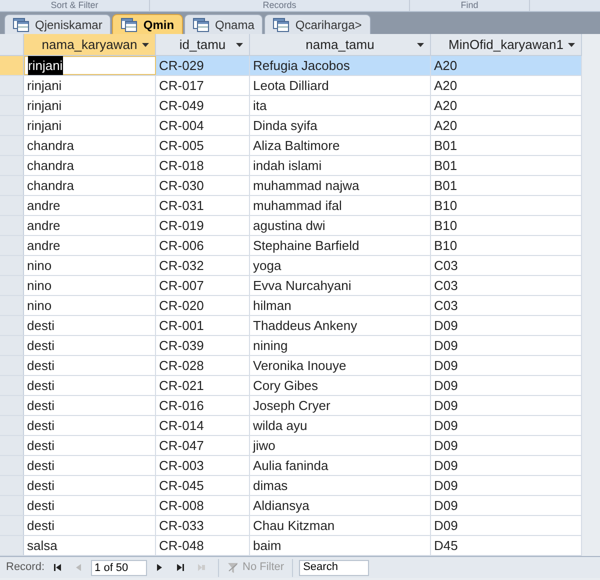 The image size is (600, 580). What do you see at coordinates (90, 165) in the screenshot?
I see `table-cell: chandra` at bounding box center [90, 165].